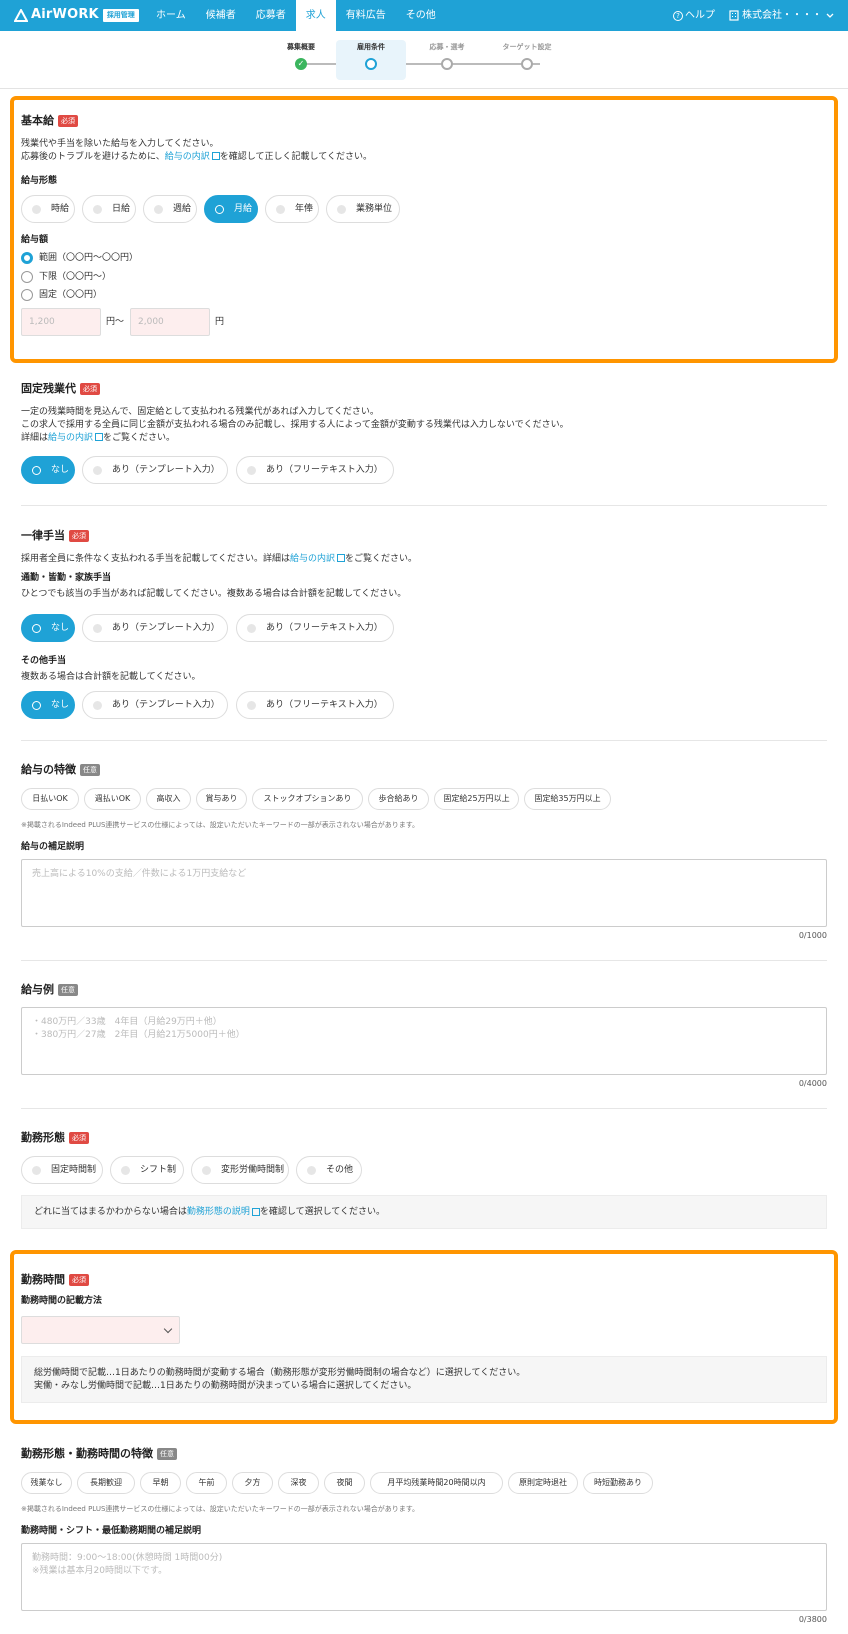  What do you see at coordinates (44, 661) in the screenshot?
I see `other-allowance-title: その他手当` at bounding box center [44, 661].